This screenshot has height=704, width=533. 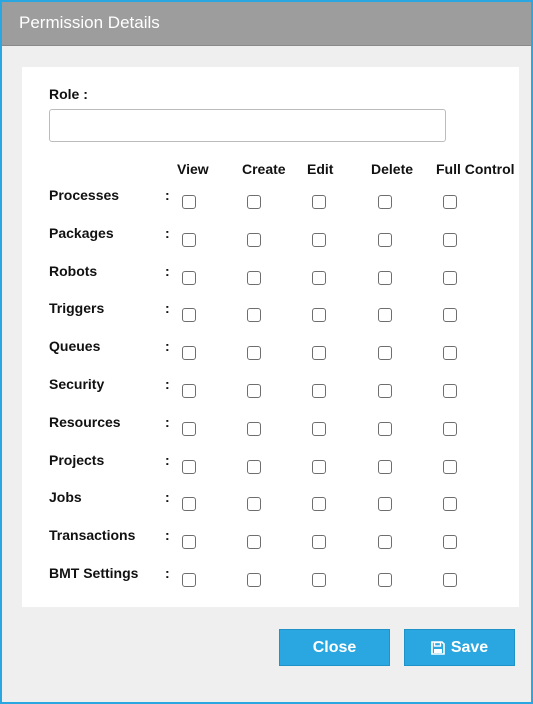 I want to click on role-label: Role :, so click(x=68, y=94).